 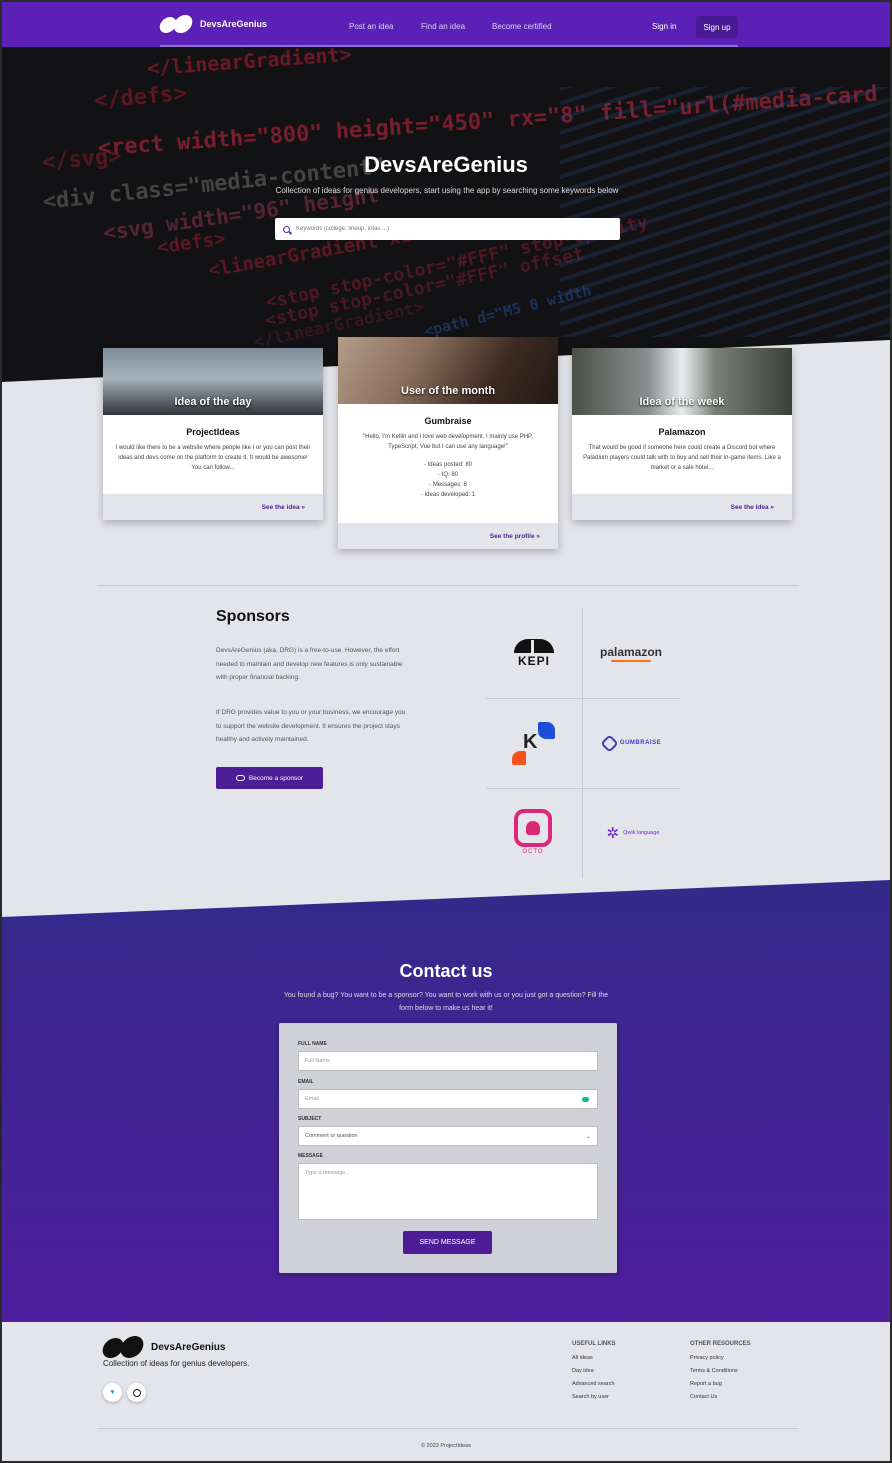 I want to click on email-field: Email, so click(x=448, y=1099).